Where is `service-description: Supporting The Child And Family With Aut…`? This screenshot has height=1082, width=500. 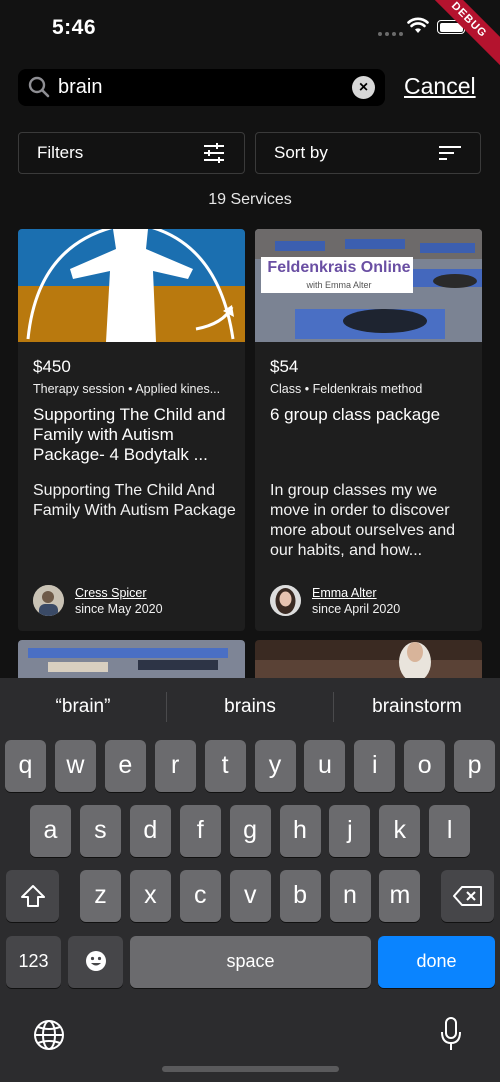
service-description: Supporting The Child And Family With Aut… is located at coordinates (134, 500).